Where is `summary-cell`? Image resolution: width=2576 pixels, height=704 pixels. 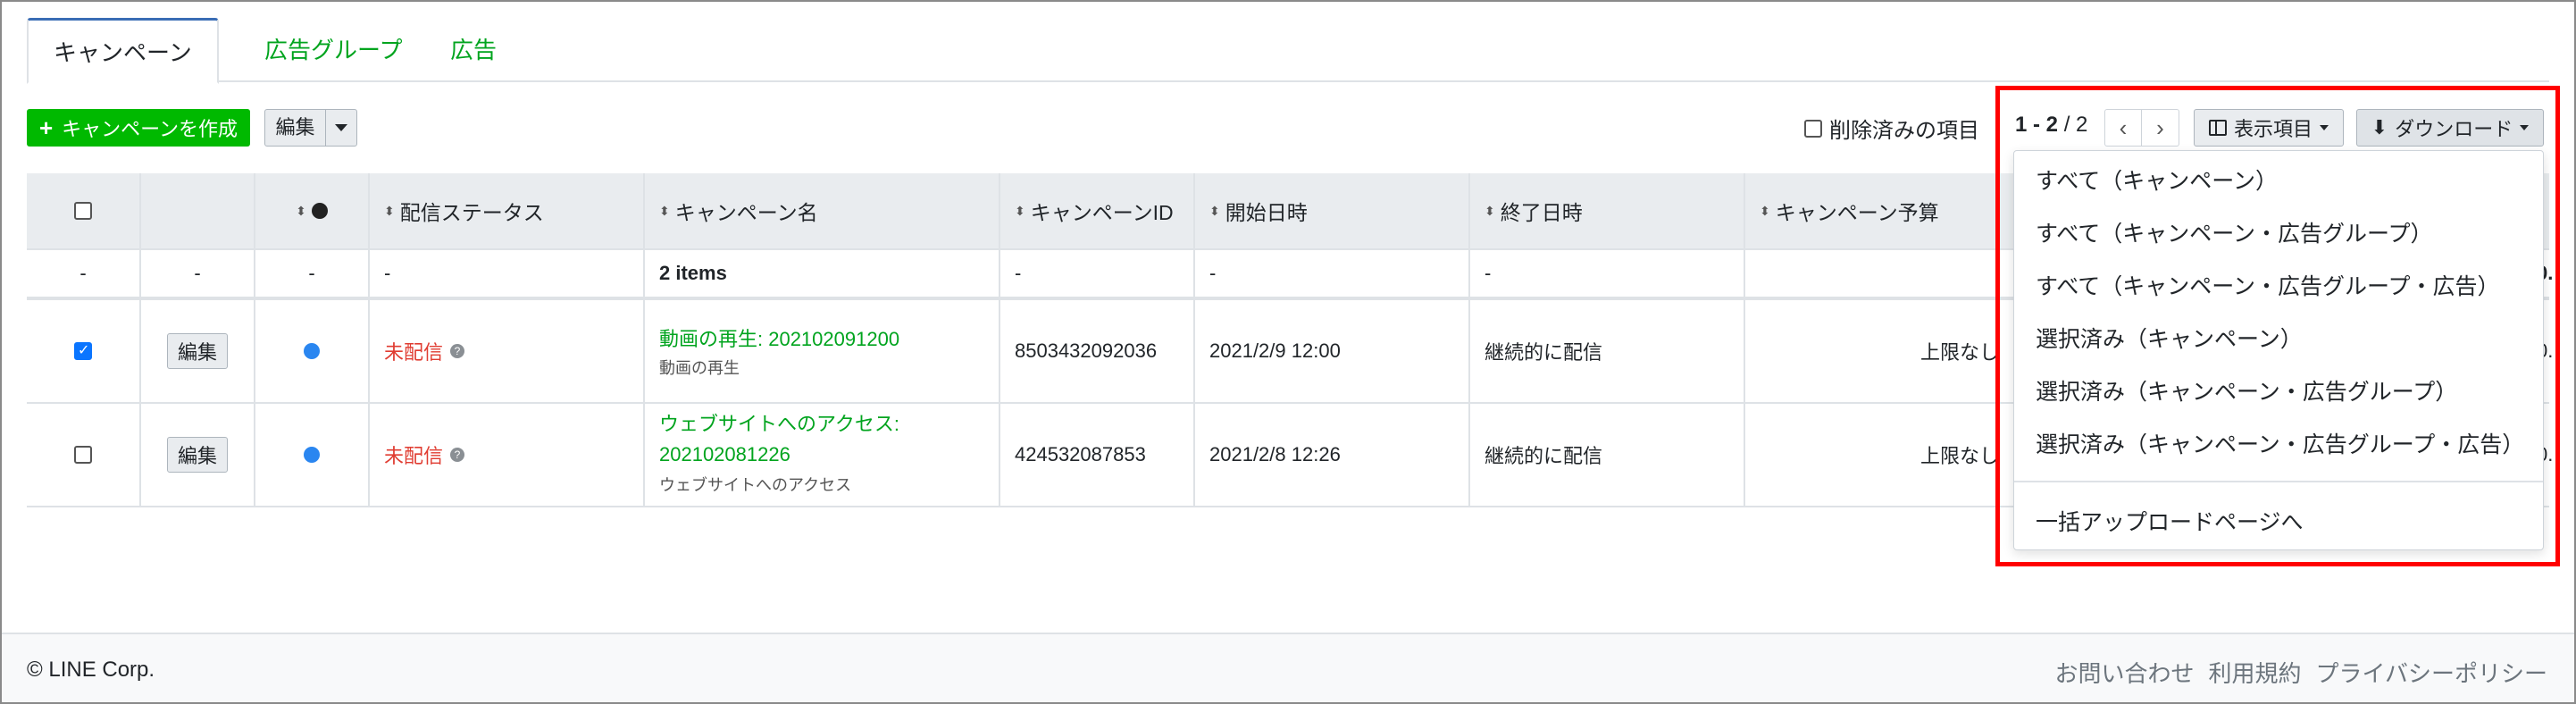
summary-cell is located at coordinates (1879, 273).